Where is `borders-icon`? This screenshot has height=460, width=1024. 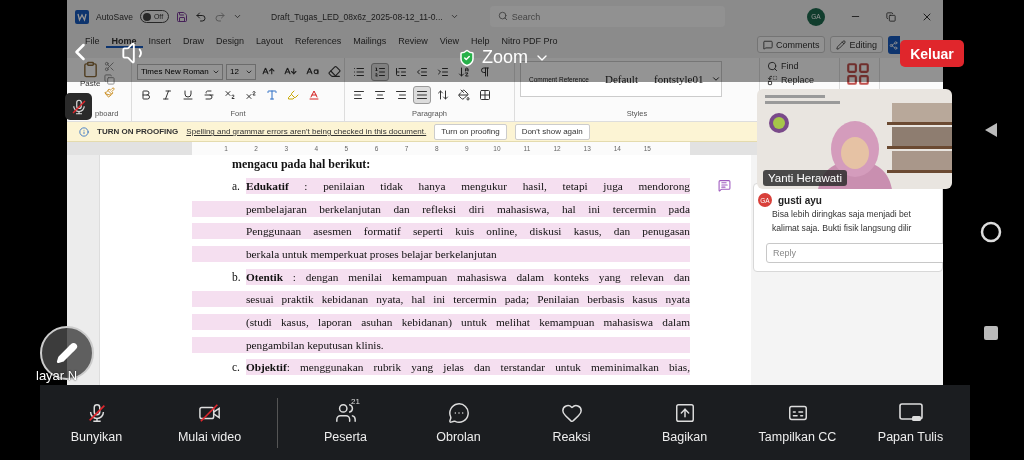
borders-icon is located at coordinates (485, 94).